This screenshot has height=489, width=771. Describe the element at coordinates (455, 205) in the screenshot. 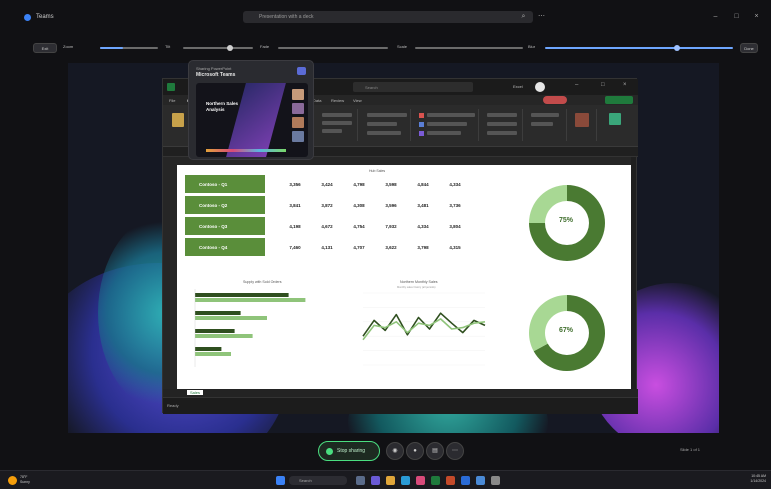

I see `table-cell: 3,736` at that location.